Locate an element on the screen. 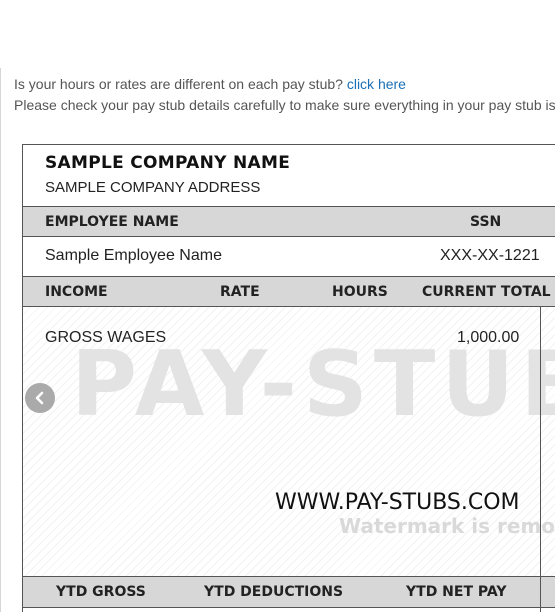 The image size is (555, 612). watermark-pay-stub: PAY-STUB is located at coordinates (313, 384).